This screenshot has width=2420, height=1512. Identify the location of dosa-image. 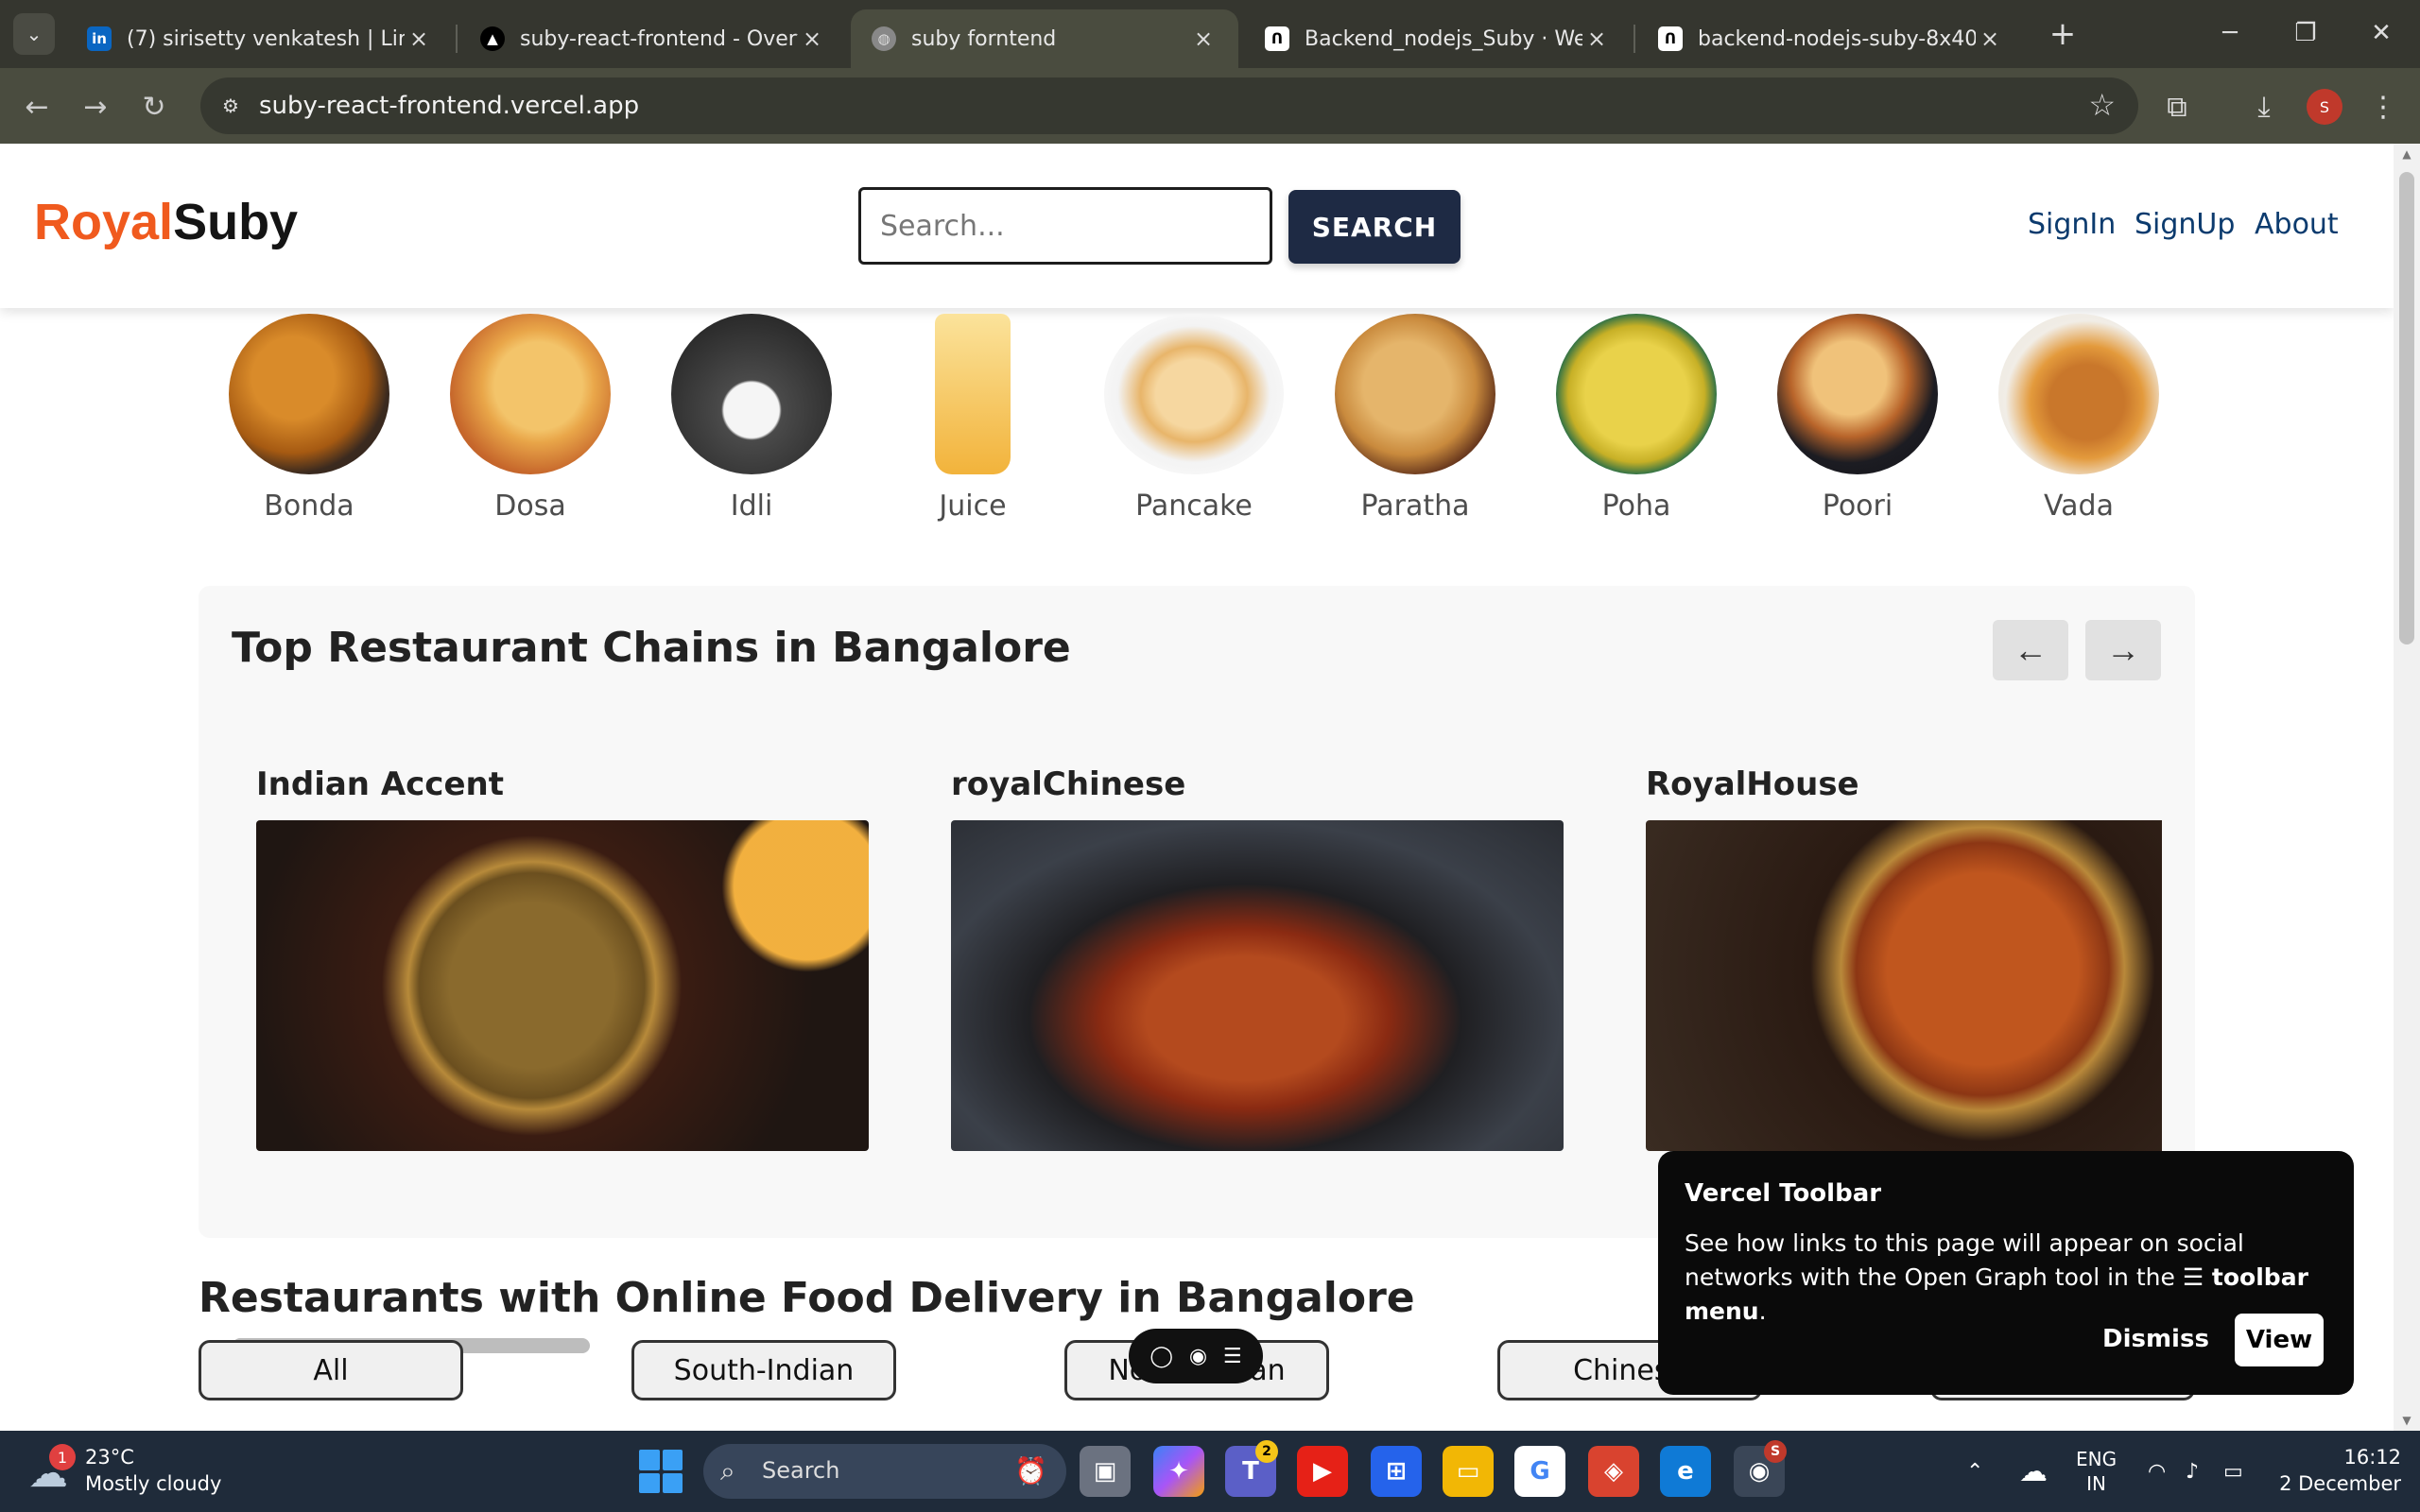
(530, 394).